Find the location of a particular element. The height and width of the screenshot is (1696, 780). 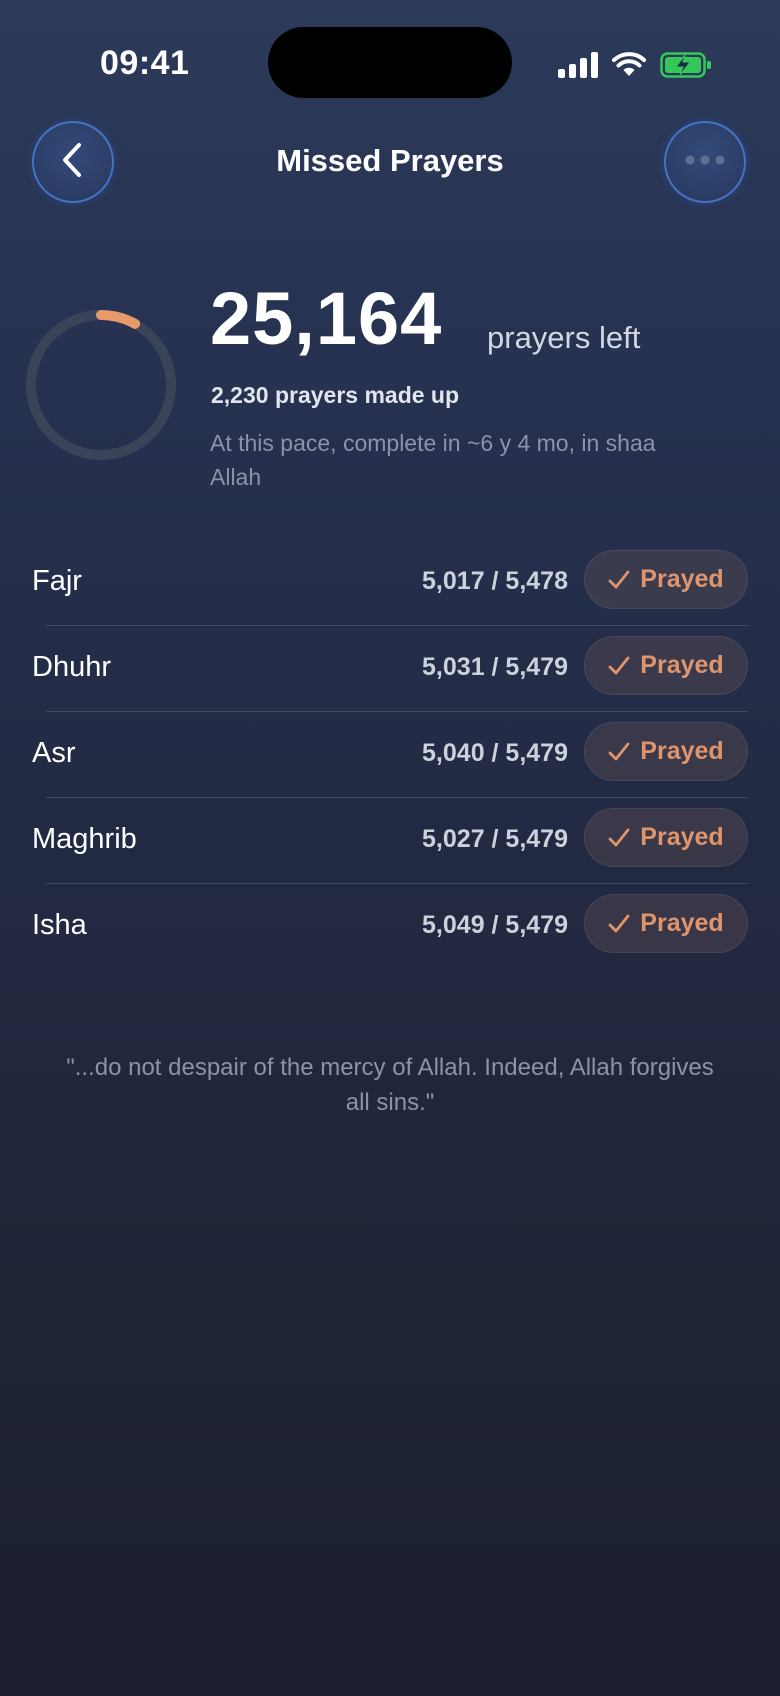

prayer-count: 5,031 / 5,479 is located at coordinates (495, 667).